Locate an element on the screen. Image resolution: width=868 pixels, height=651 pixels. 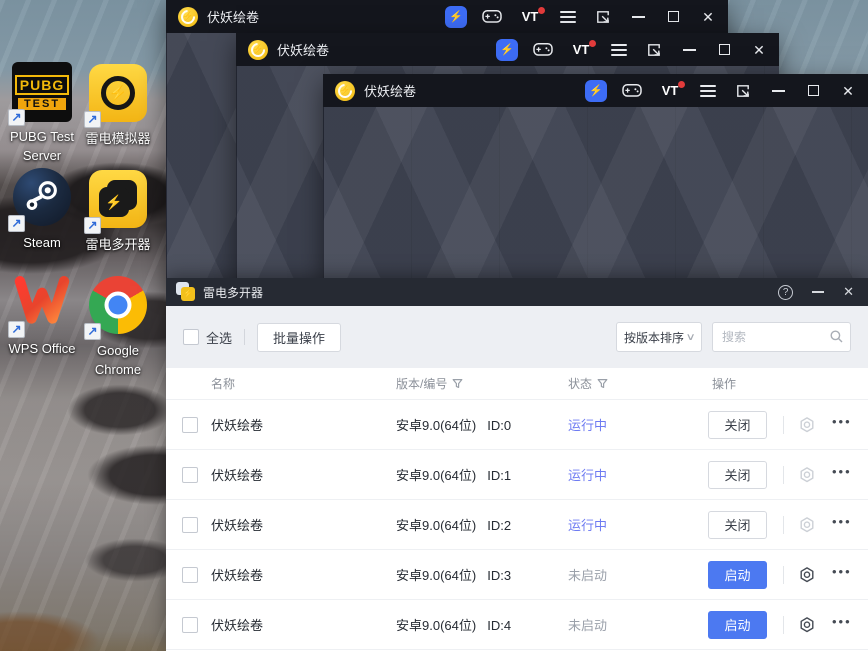
icon-label: 雷电模拟器 is located at coordinates (118, 138).